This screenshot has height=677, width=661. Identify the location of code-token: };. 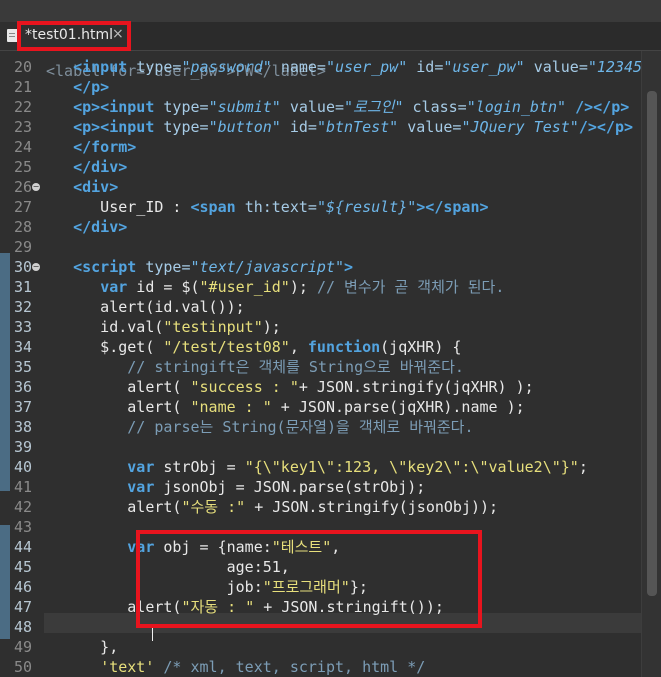
(358, 587).